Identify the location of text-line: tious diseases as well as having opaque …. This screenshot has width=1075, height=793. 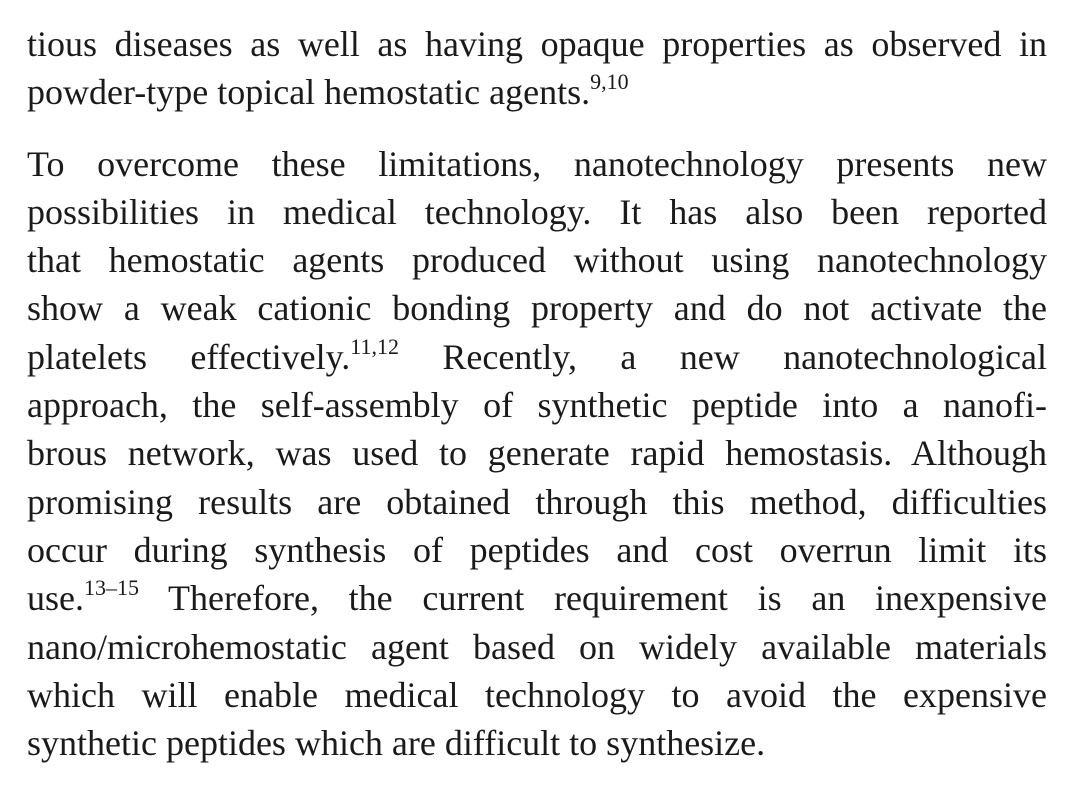
(537, 46).